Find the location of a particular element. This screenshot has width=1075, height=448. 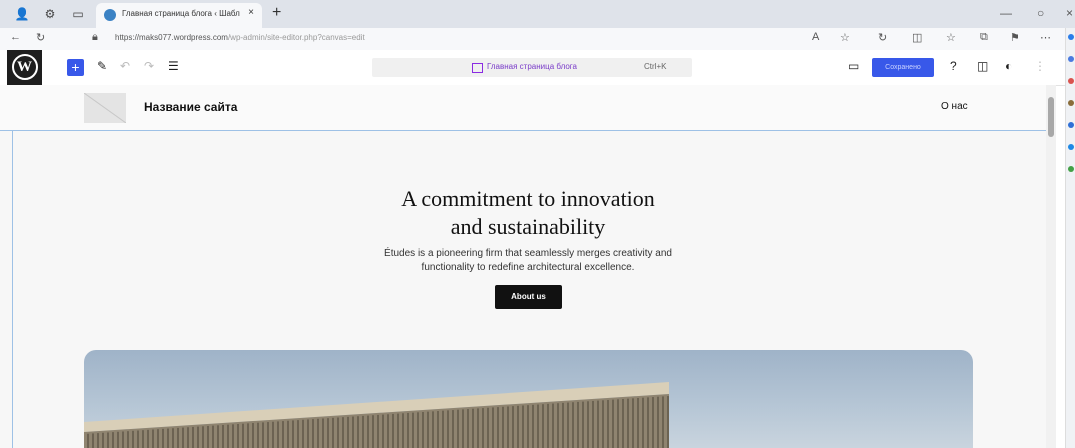

undo-icon: ↶ is located at coordinates (125, 66).